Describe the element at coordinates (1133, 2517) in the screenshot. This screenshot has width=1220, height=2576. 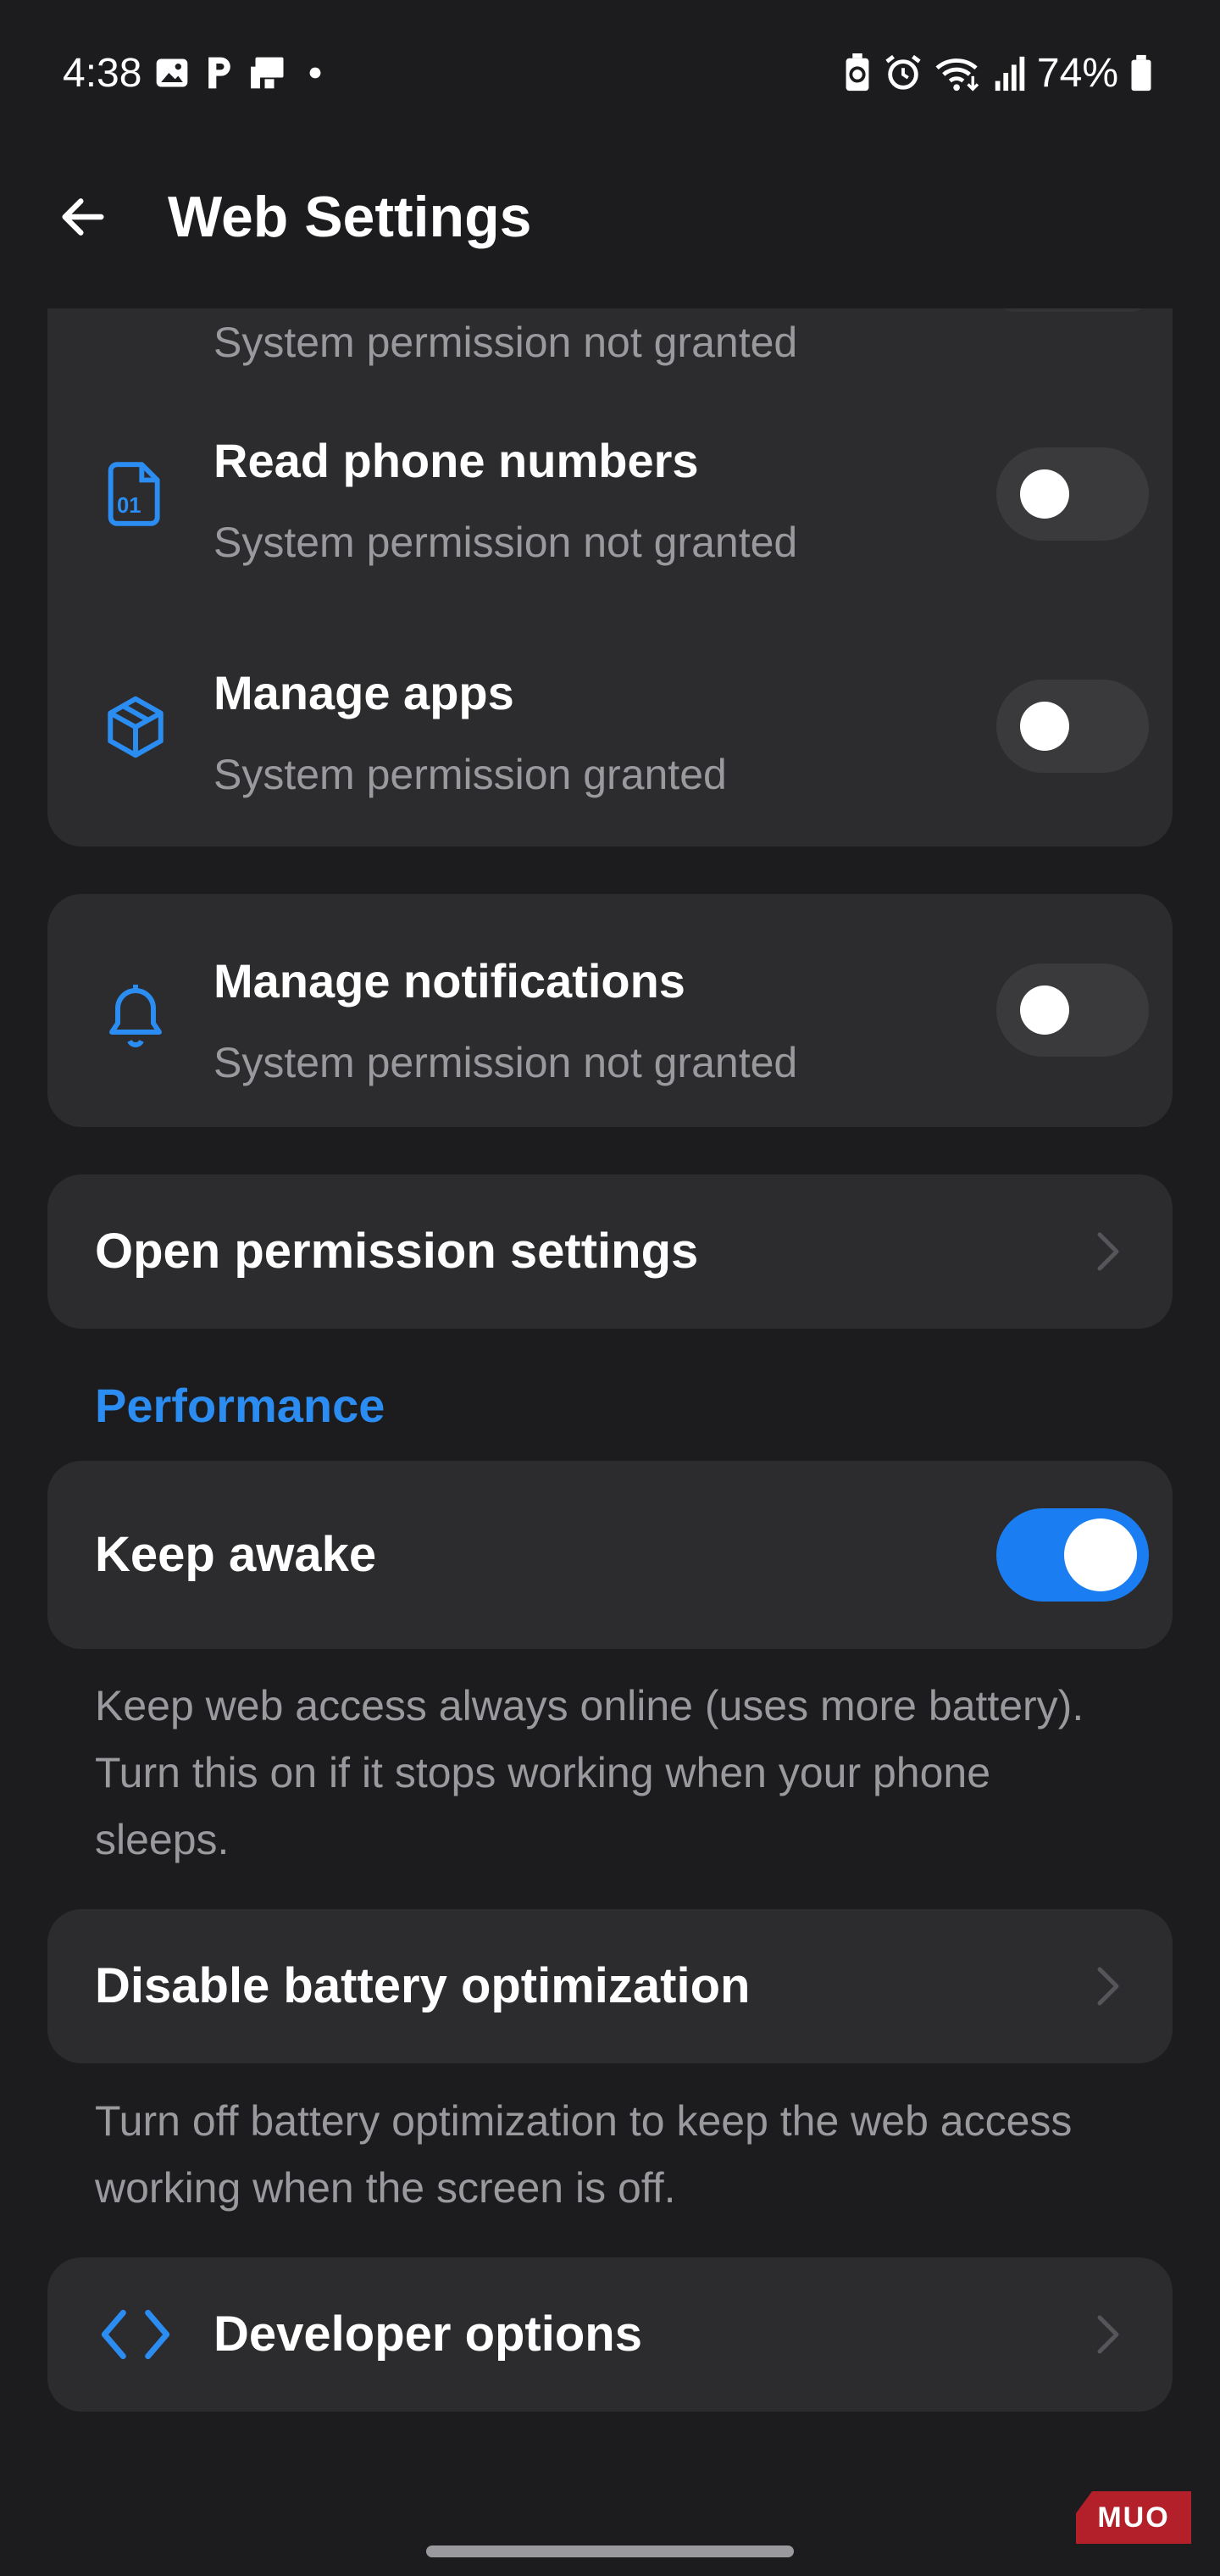
I see `muo-watermark-logo: MUO` at that location.